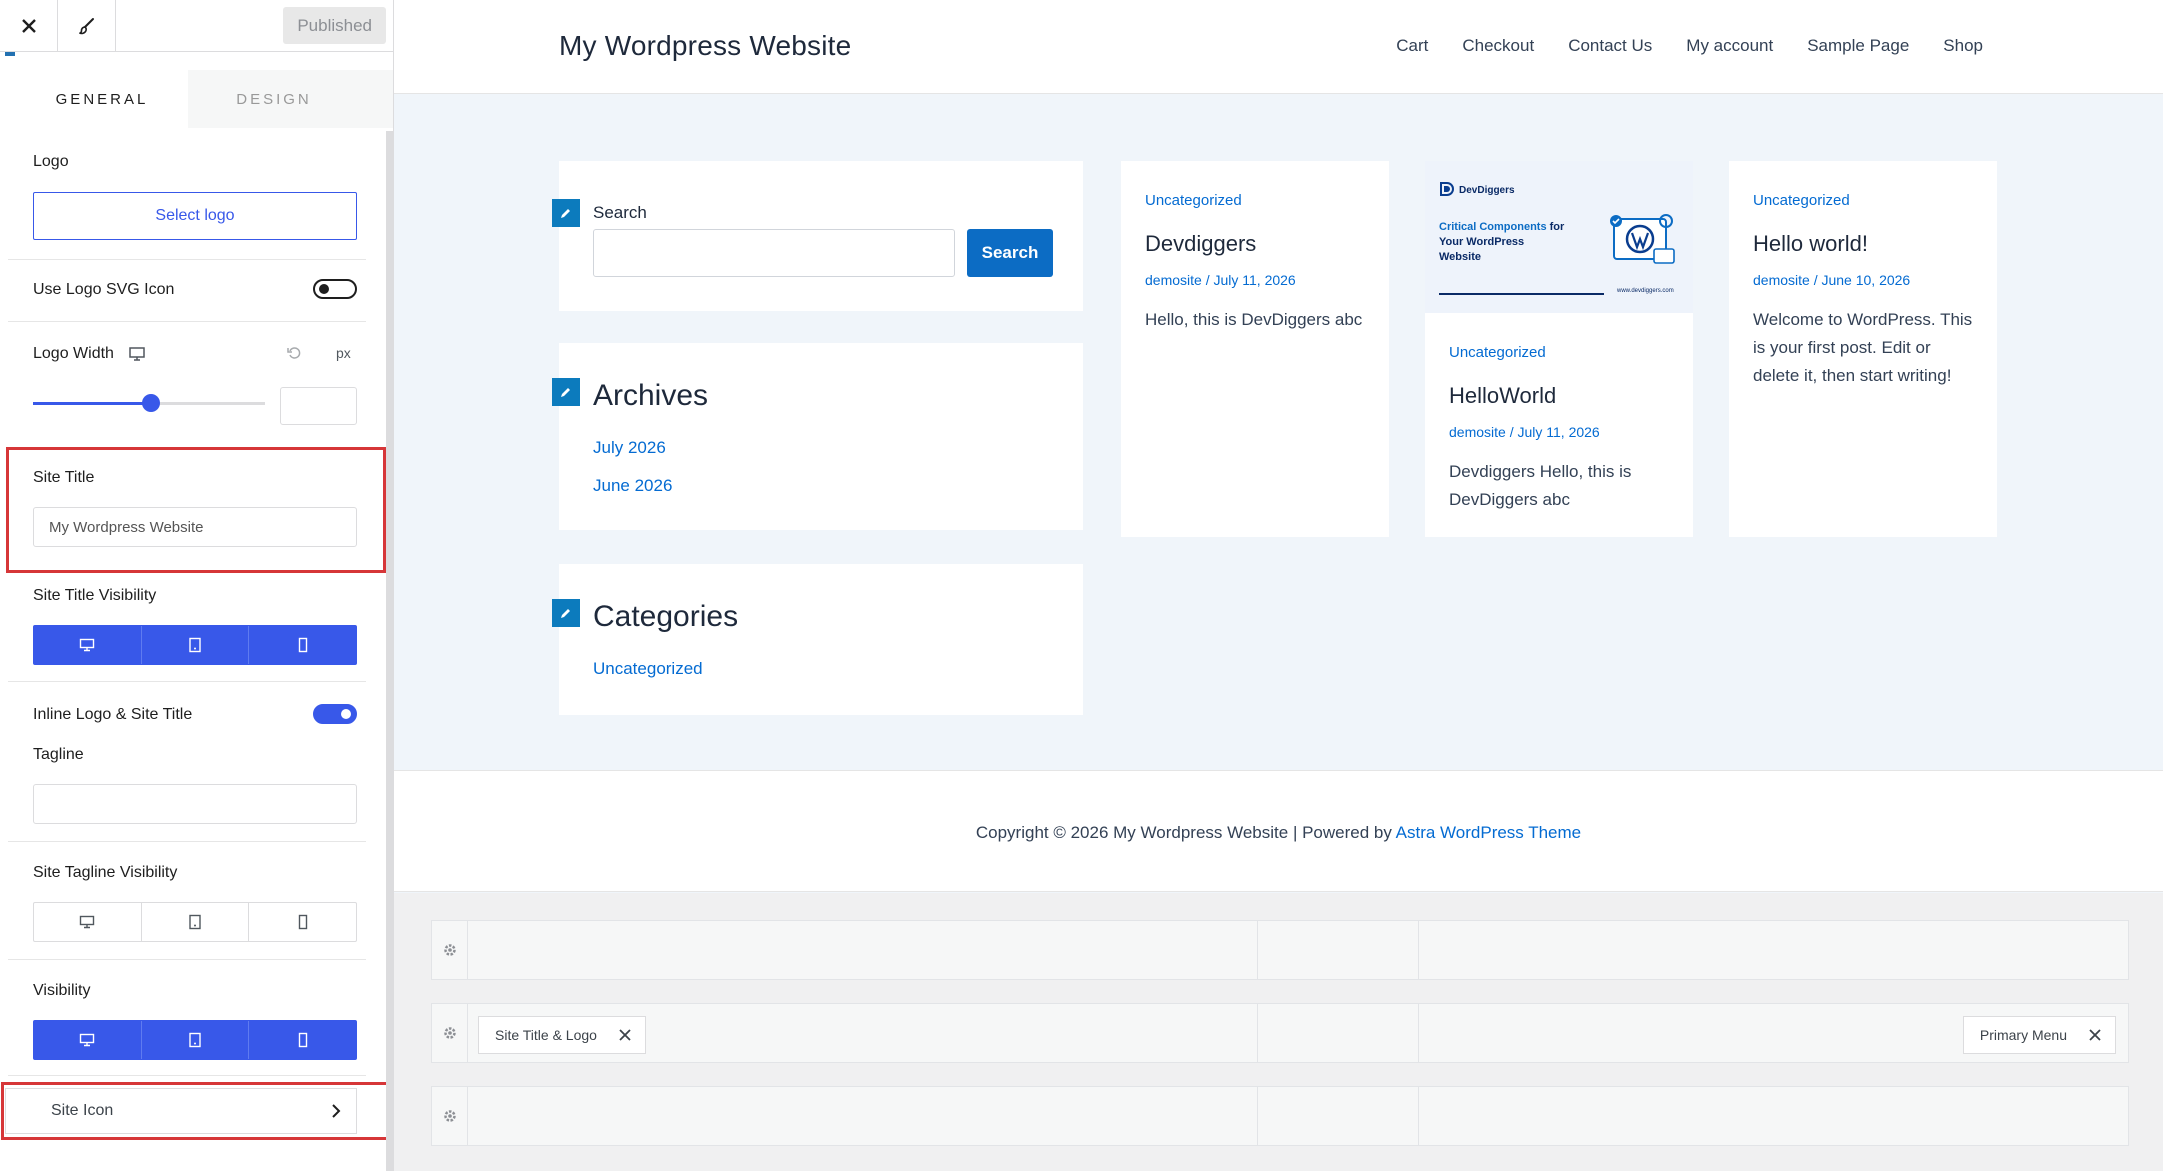 The image size is (2163, 1171). Describe the element at coordinates (137, 354) in the screenshot. I see `desktop-device-icon` at that location.